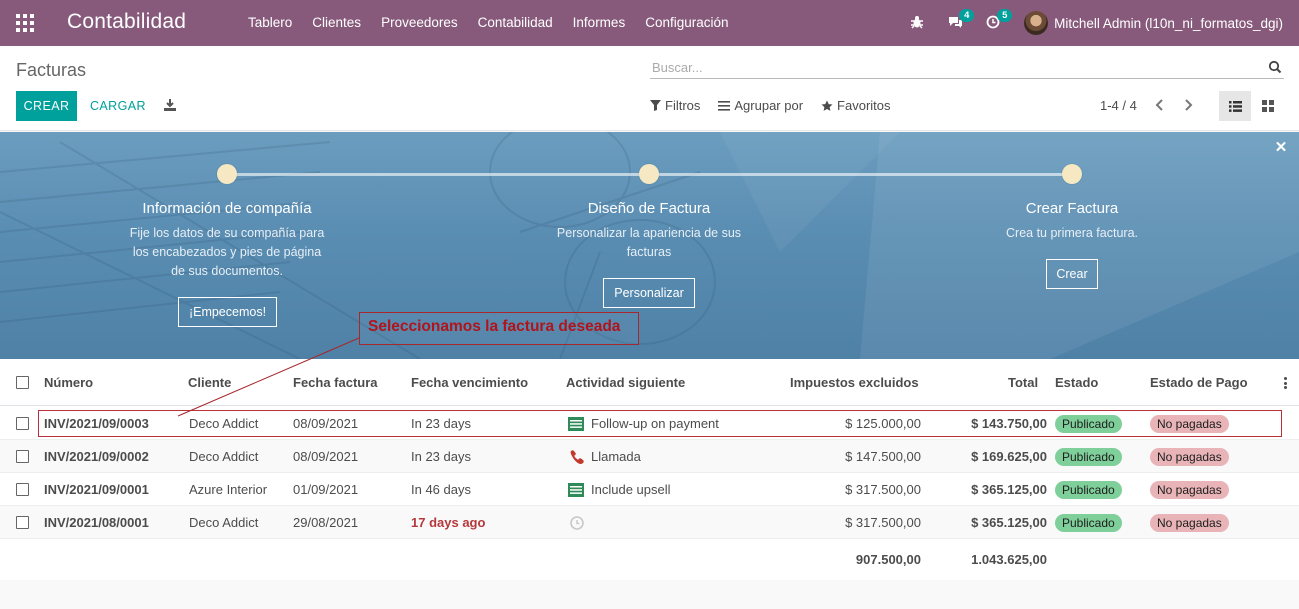  I want to click on activity-summary: Follow-up on payment, so click(655, 423).